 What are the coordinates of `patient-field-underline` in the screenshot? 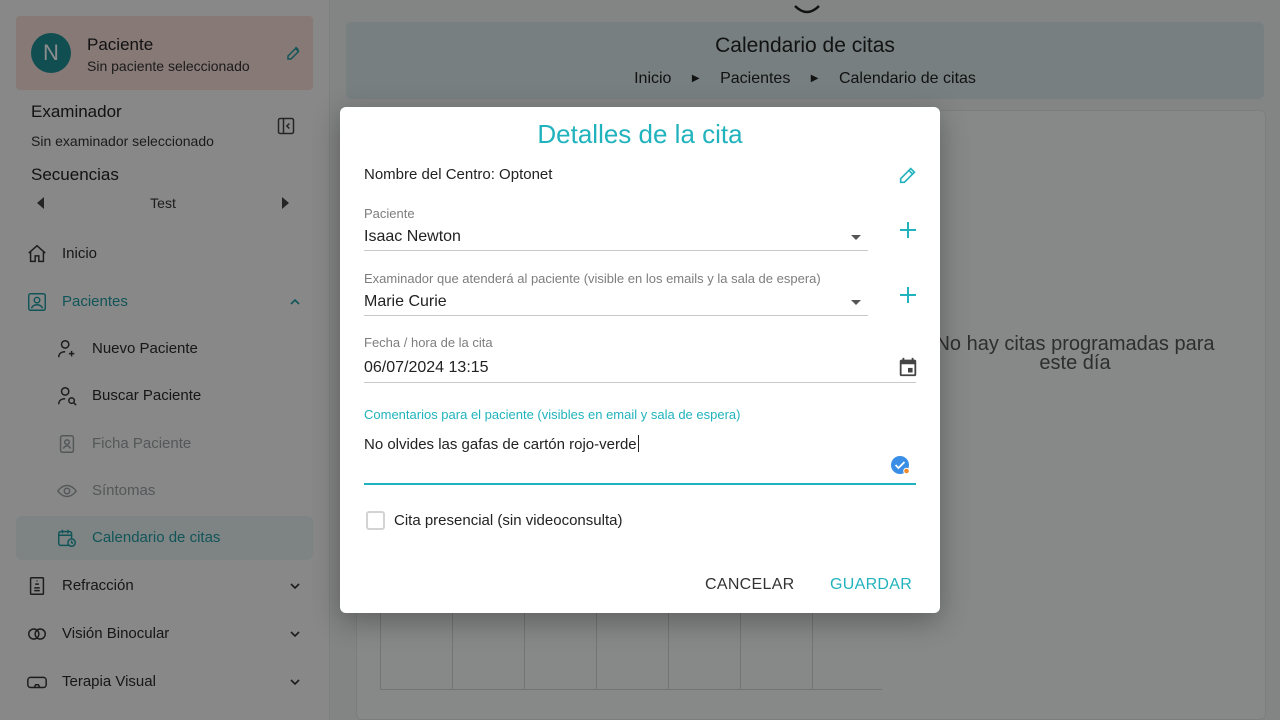 It's located at (616, 250).